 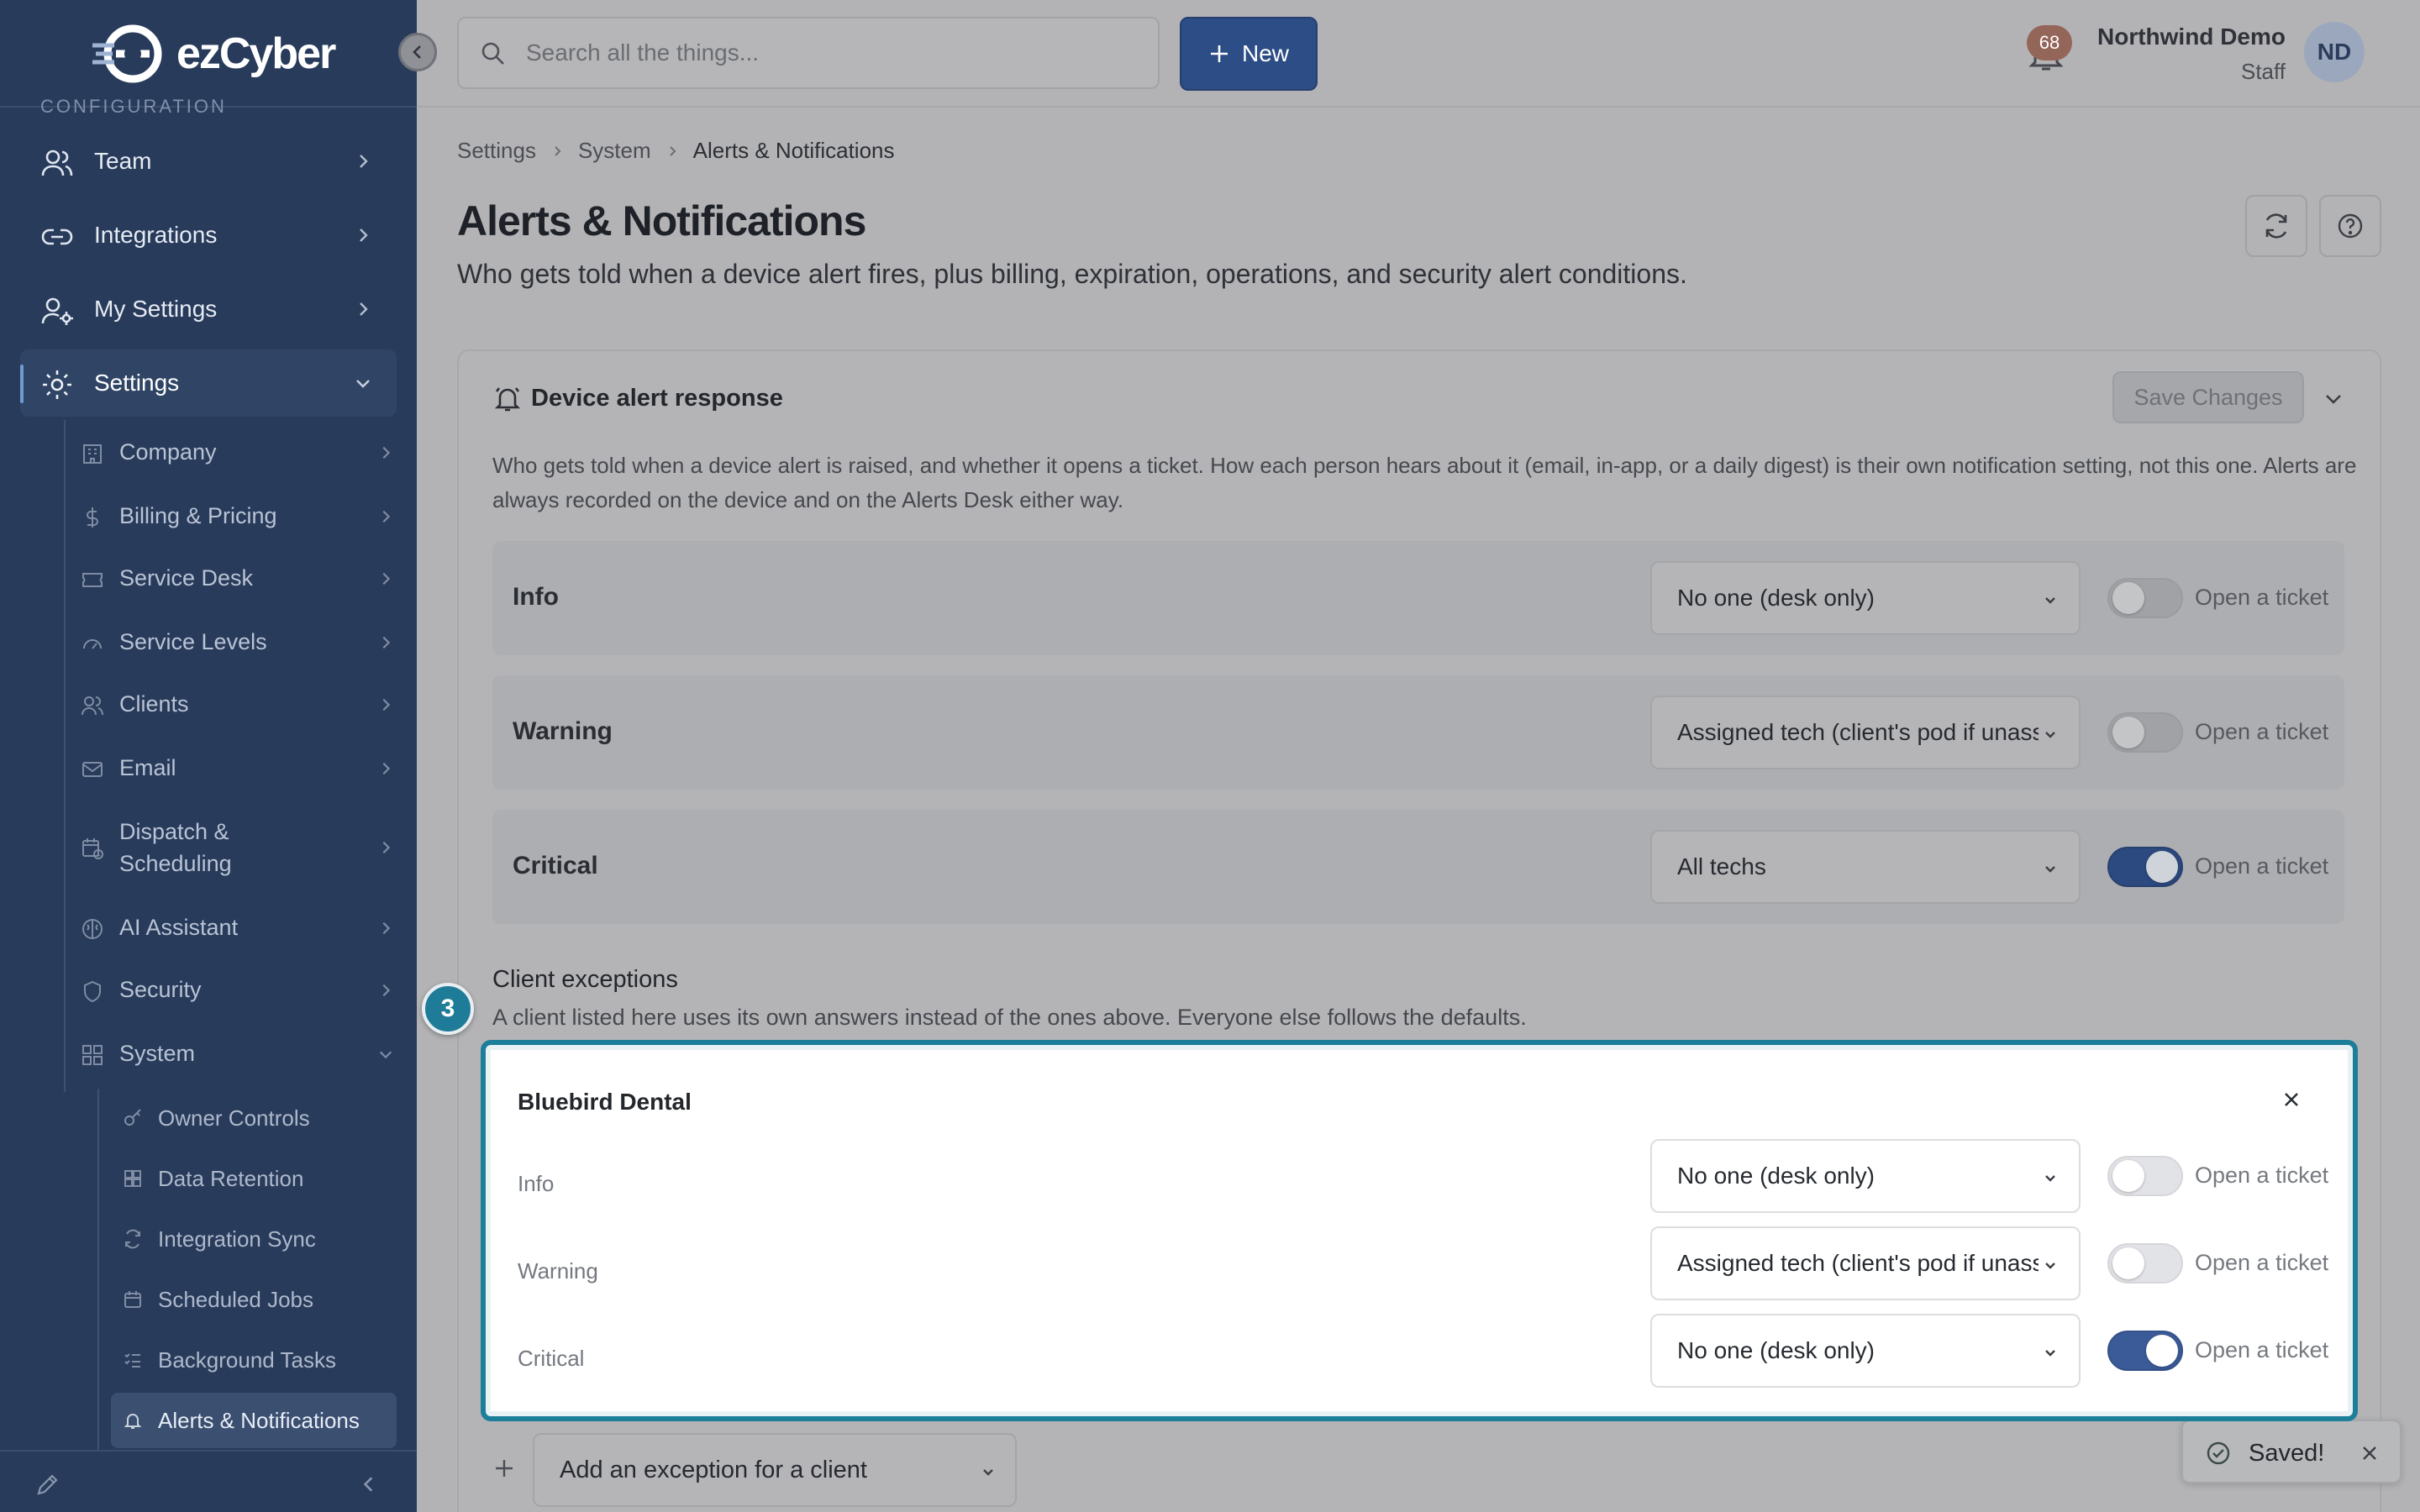 I want to click on calendar-clock-icon, so click(x=92, y=848).